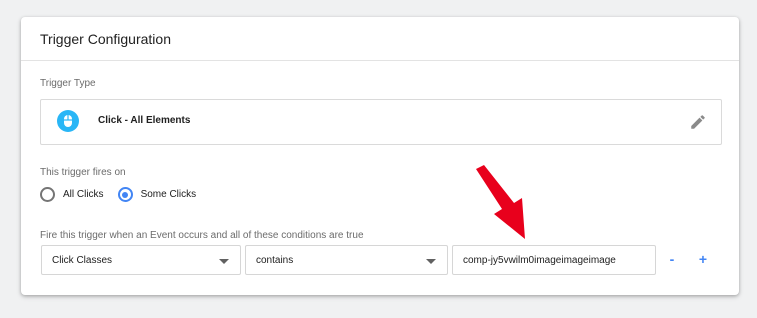 The image size is (757, 318). I want to click on pencil-edit-icon, so click(698, 122).